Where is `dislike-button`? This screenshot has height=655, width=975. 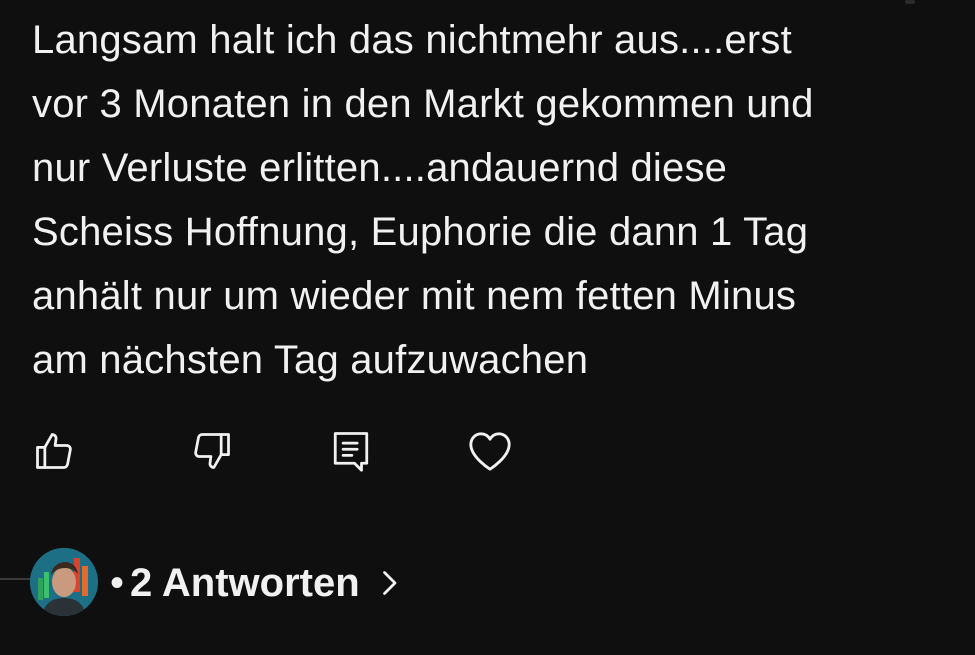 dislike-button is located at coordinates (212, 451).